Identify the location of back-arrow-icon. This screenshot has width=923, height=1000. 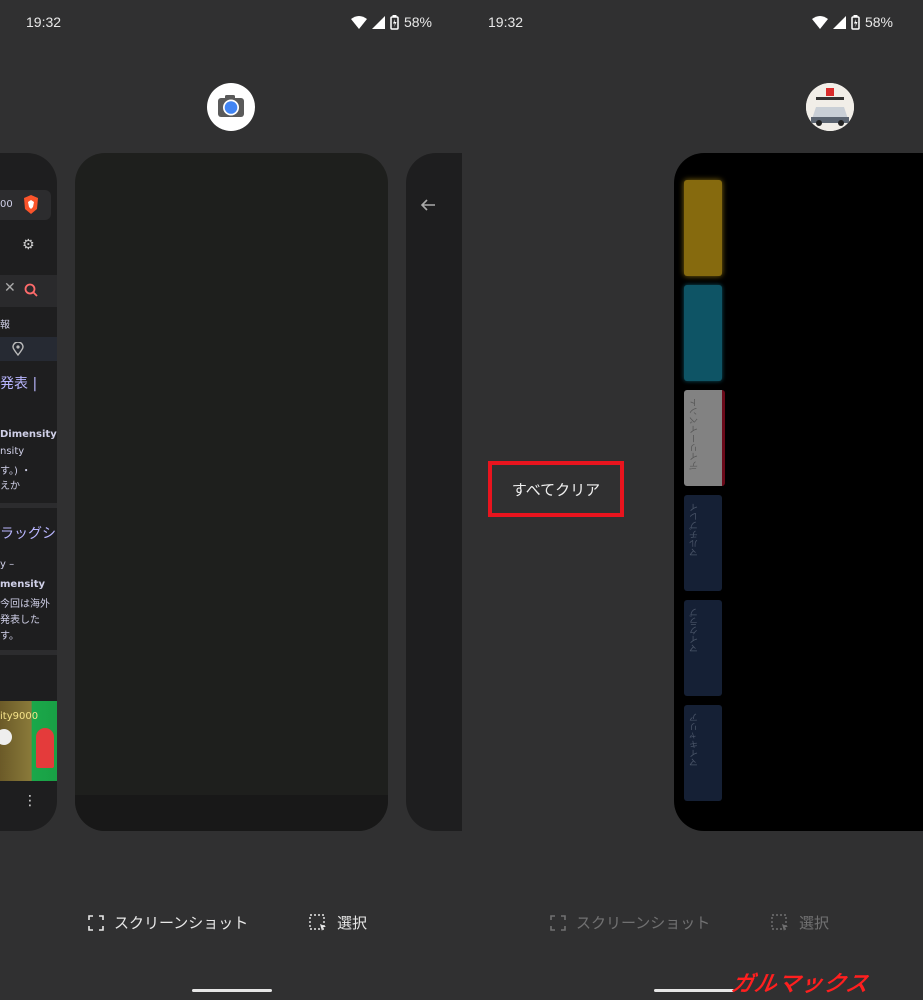
(427, 205).